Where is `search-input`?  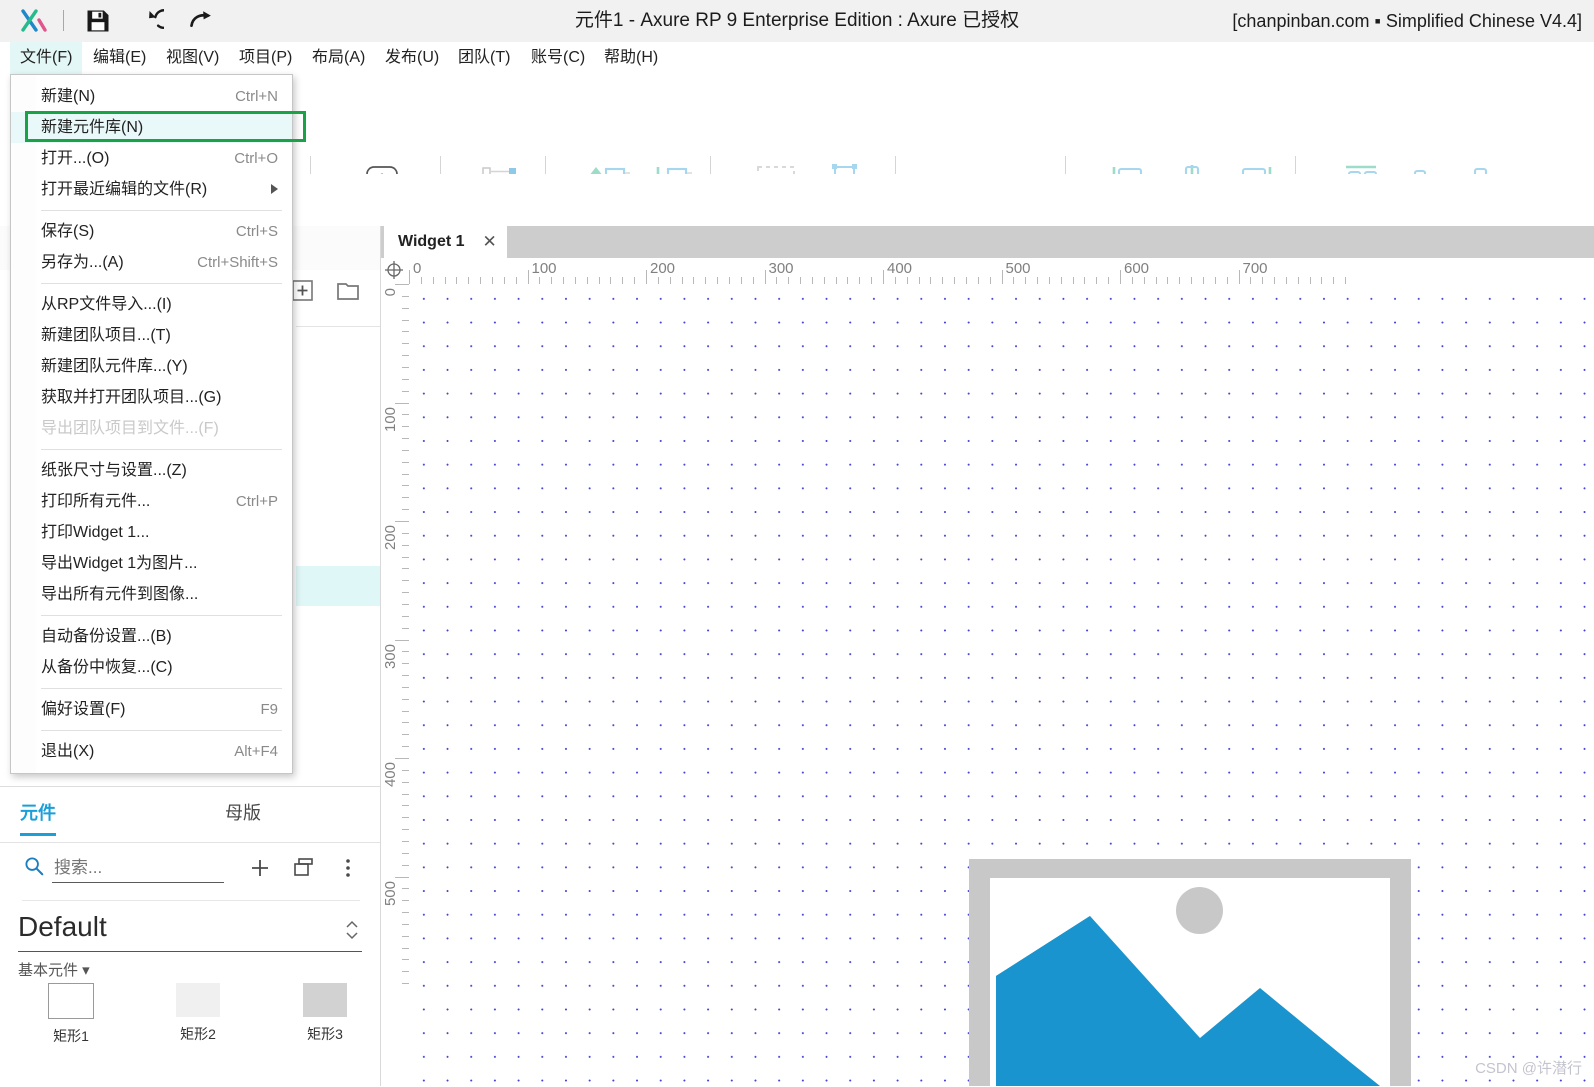 search-input is located at coordinates (138, 868).